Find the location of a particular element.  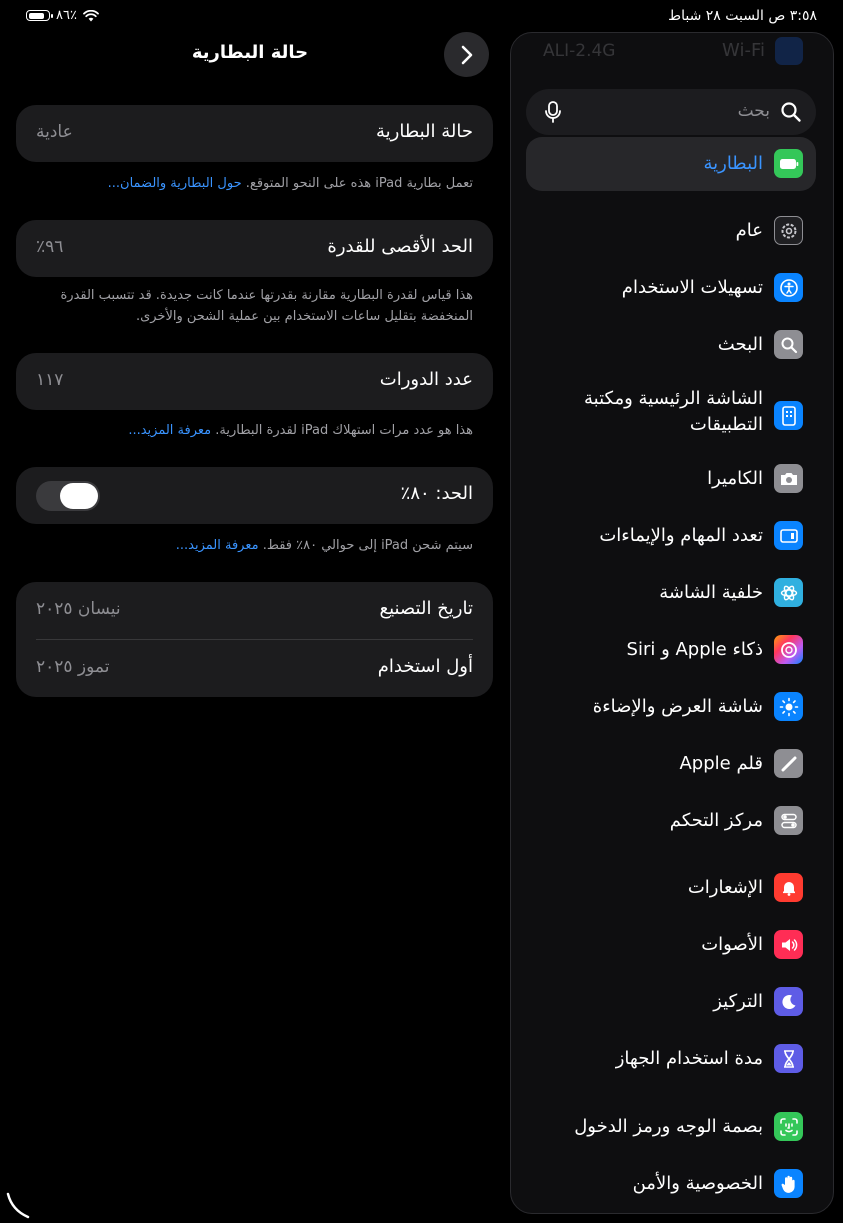

sidebar-item-camera: الكاميرا is located at coordinates (671, 479).